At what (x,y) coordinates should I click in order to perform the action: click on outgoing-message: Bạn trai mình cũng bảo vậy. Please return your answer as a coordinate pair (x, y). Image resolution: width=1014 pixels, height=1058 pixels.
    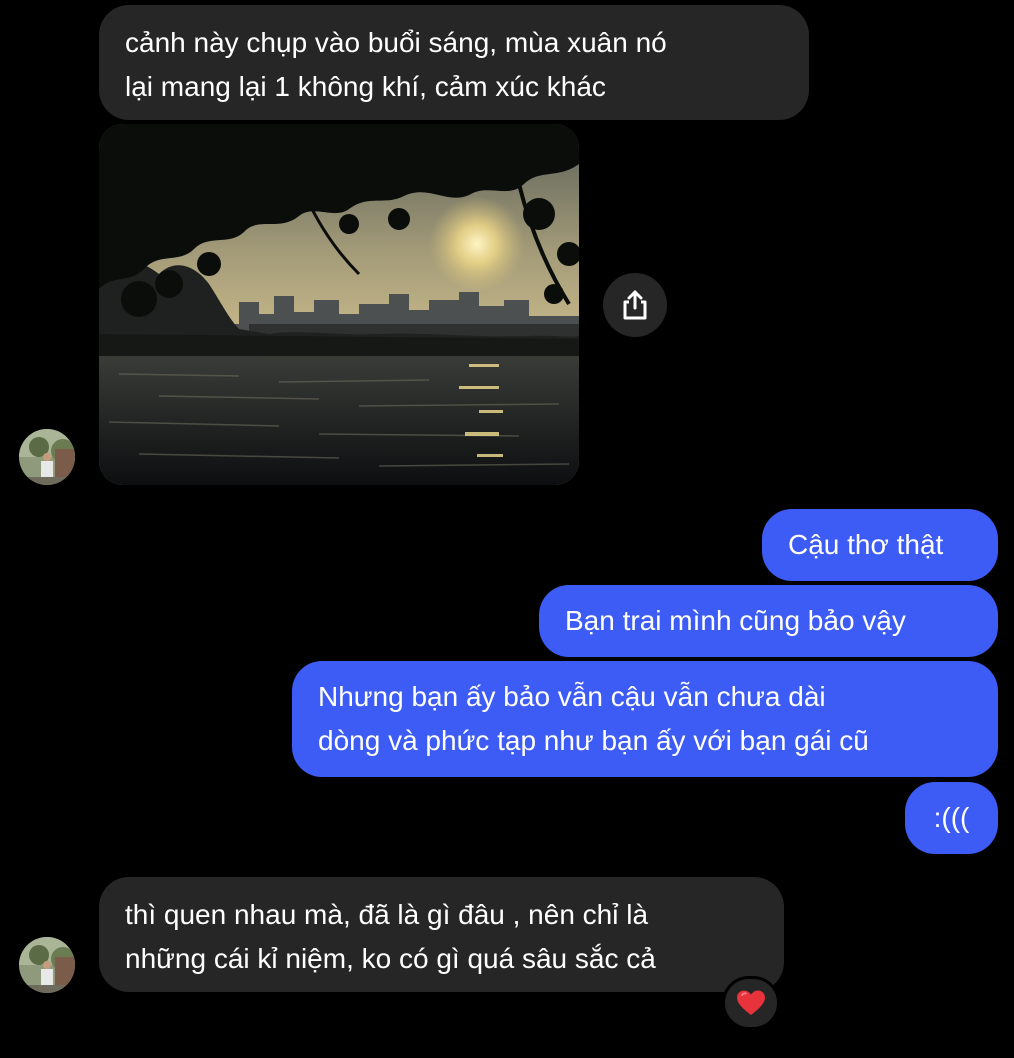
    Looking at the image, I should click on (768, 621).